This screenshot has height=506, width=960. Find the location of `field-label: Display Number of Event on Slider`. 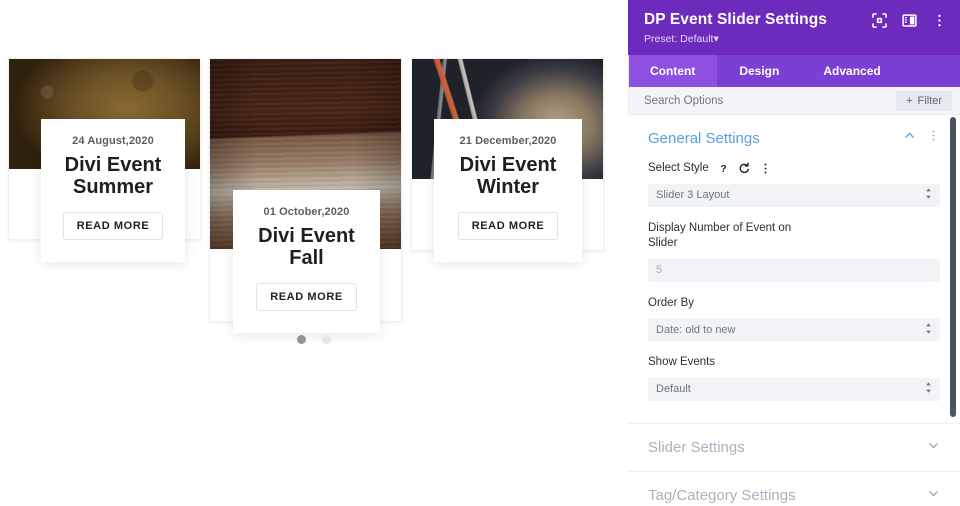

field-label: Display Number of Event on Slider is located at coordinates (730, 236).